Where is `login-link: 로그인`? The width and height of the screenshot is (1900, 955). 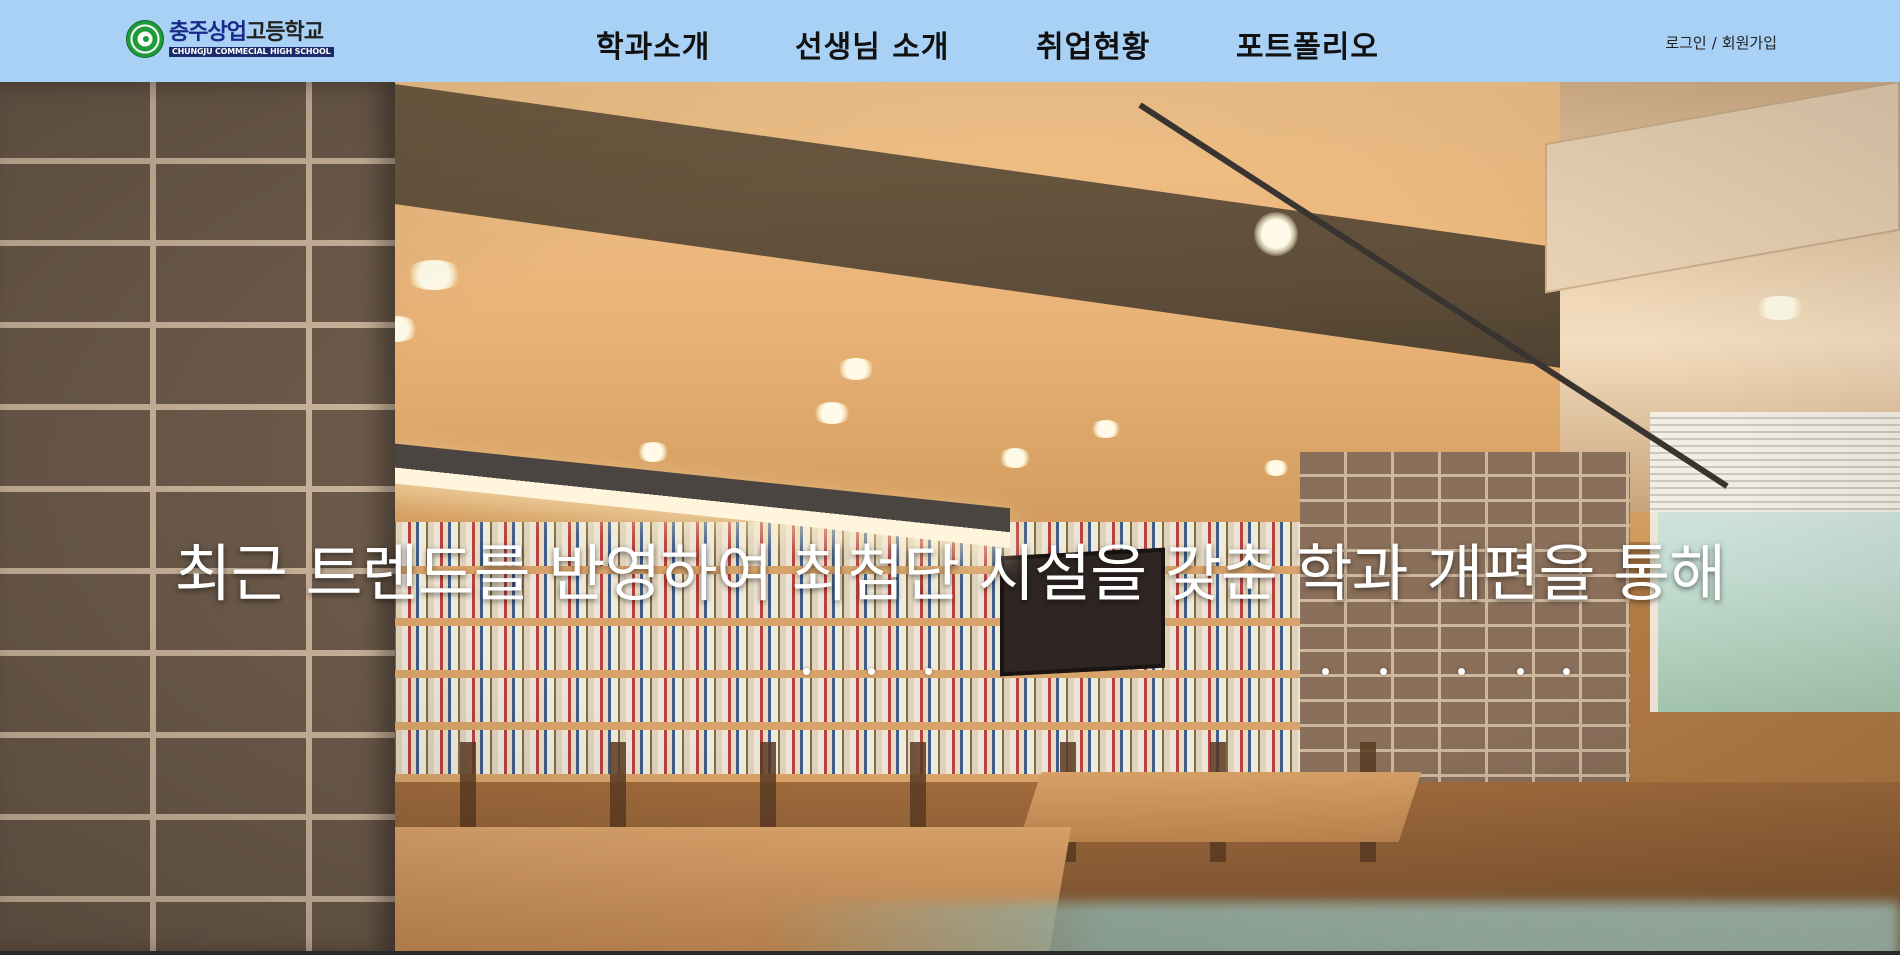 login-link: 로그인 is located at coordinates (1685, 43).